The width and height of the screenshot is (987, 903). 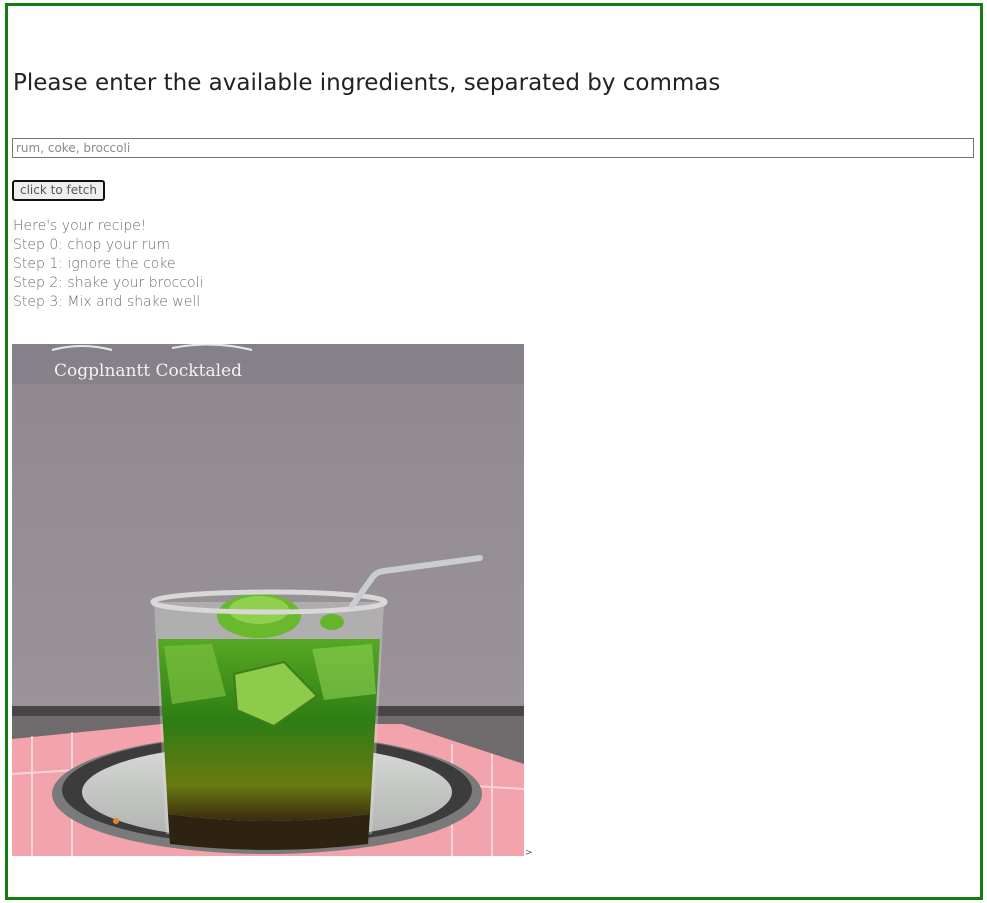 What do you see at coordinates (80, 226) in the screenshot?
I see `recipe-intro: Here's your recipe!` at bounding box center [80, 226].